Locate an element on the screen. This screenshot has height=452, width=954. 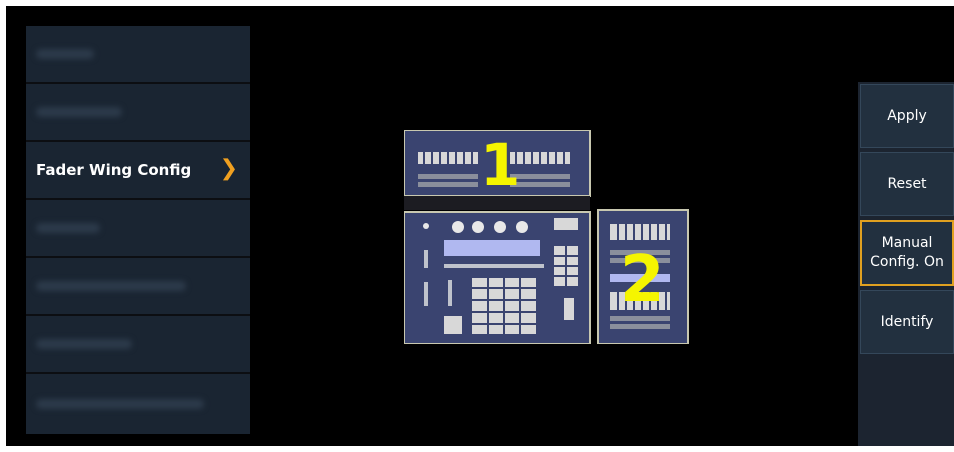
reset-button: Reset is located at coordinates (907, 184).